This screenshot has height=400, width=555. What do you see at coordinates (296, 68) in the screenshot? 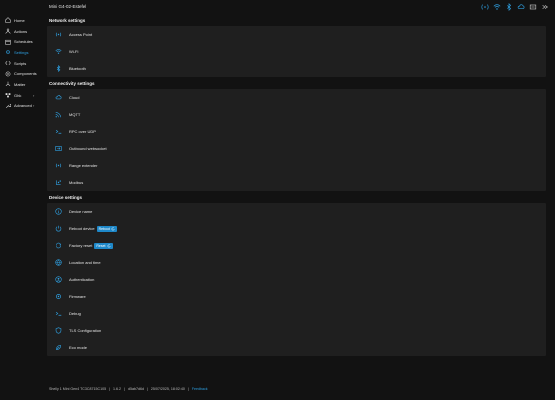
I see `row-bluetooth: Bluetooth` at bounding box center [296, 68].